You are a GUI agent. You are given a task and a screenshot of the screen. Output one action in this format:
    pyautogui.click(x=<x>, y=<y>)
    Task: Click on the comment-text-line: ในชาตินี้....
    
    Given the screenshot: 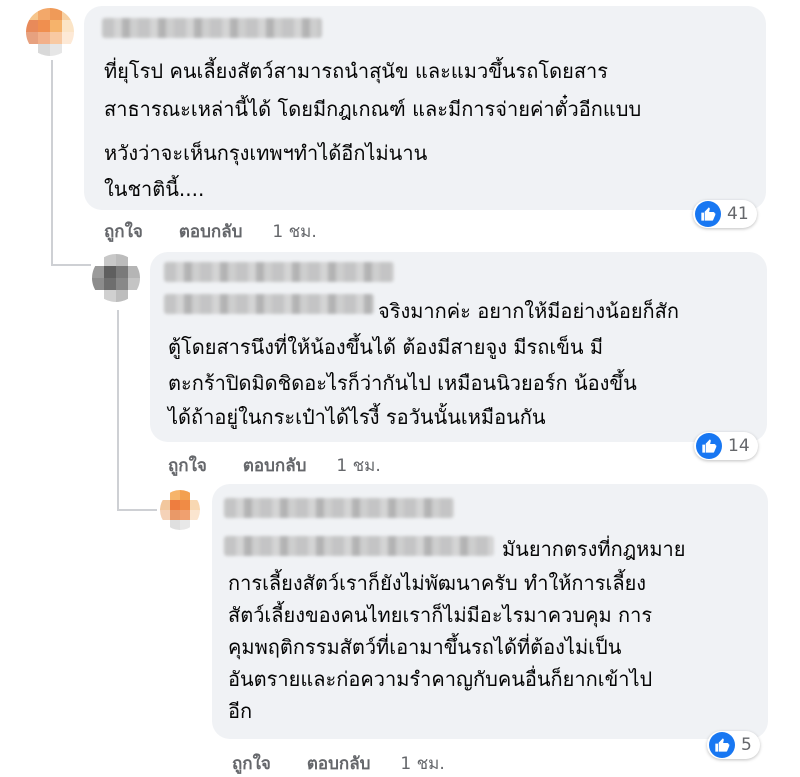 What is the action you would take?
    pyautogui.click(x=154, y=189)
    